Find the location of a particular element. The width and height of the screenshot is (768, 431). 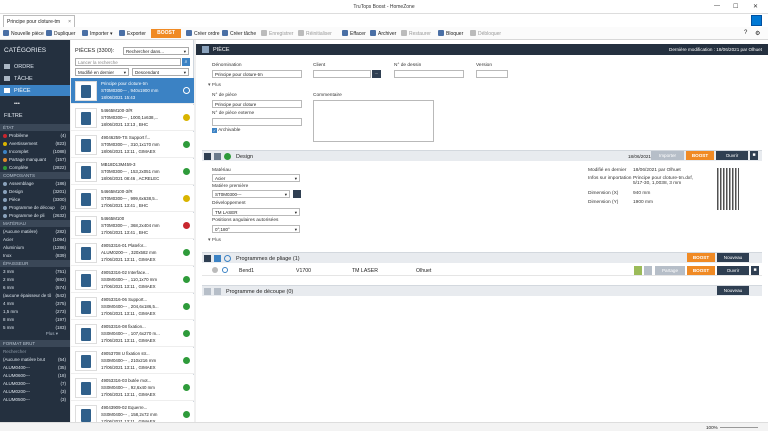

design-import-button: Importer is located at coordinates (667, 155).